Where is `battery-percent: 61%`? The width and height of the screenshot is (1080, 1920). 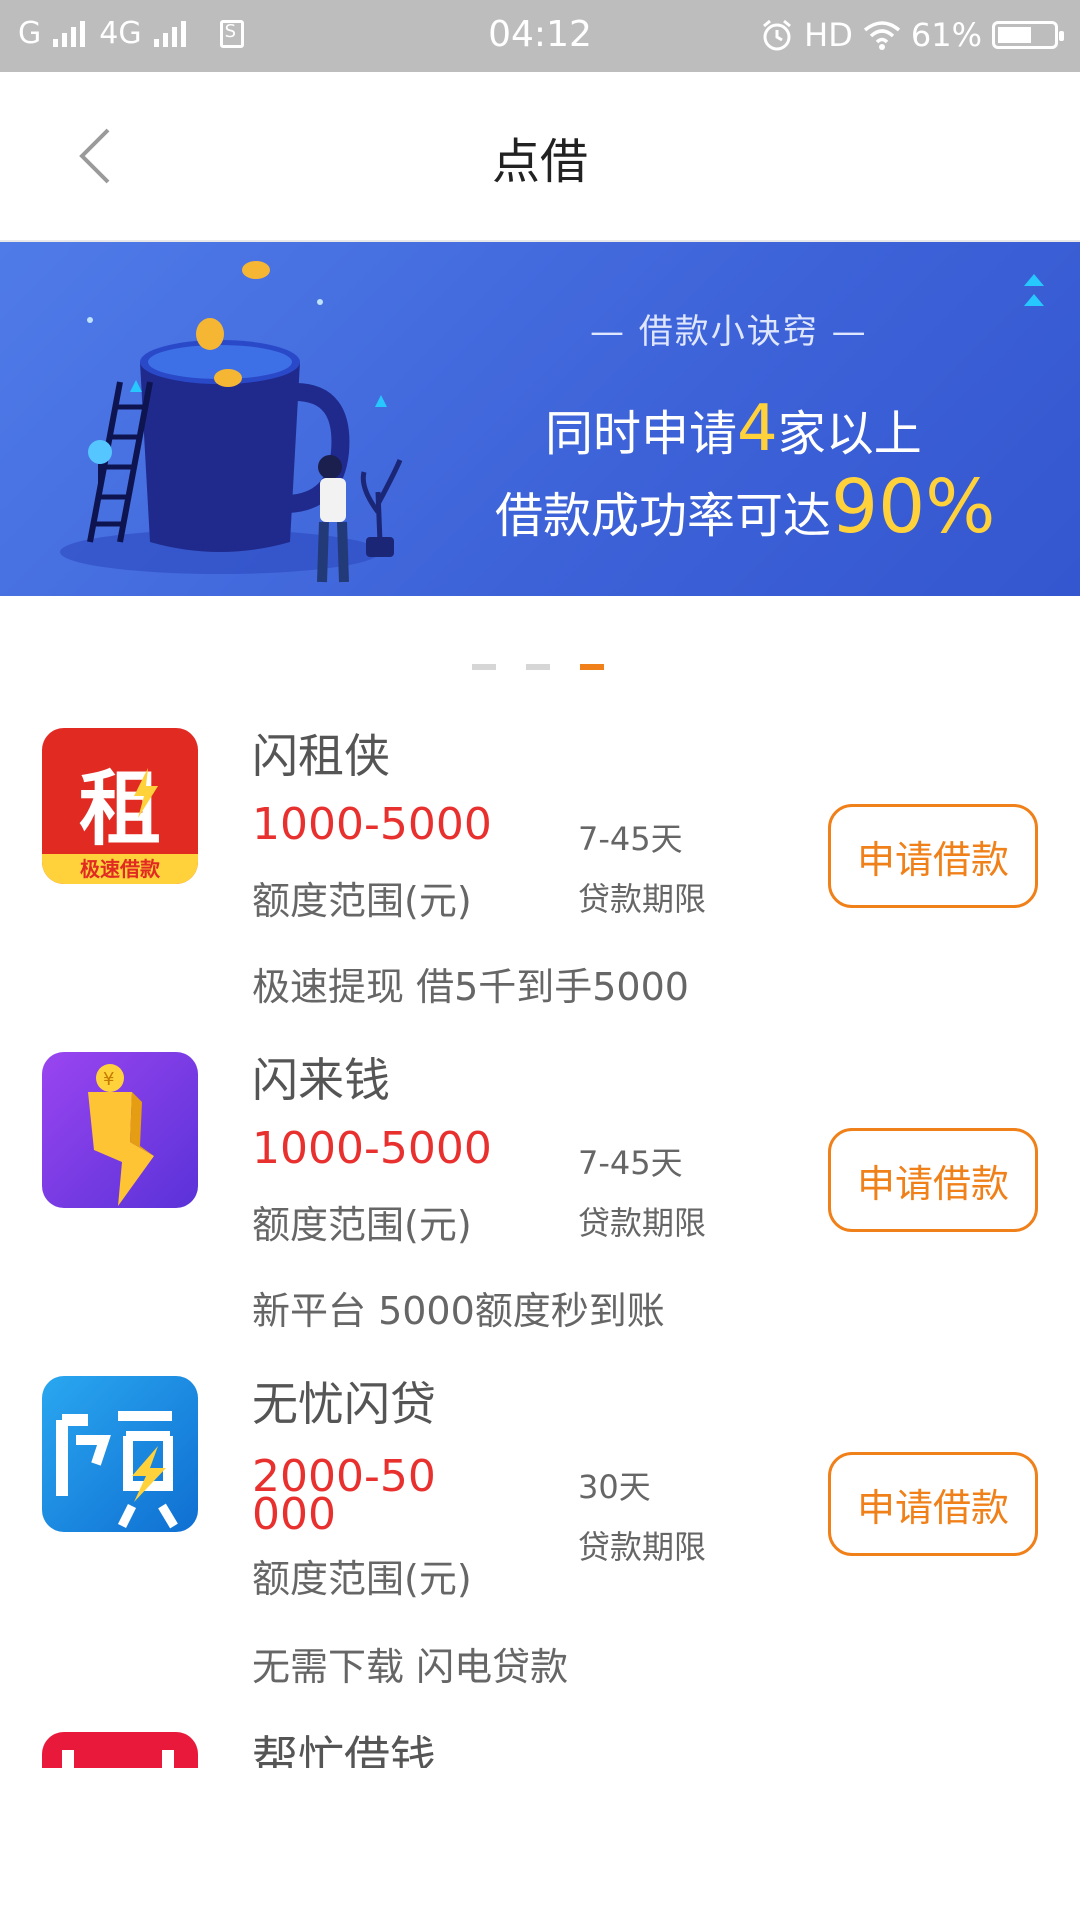
battery-percent: 61% is located at coordinates (946, 35).